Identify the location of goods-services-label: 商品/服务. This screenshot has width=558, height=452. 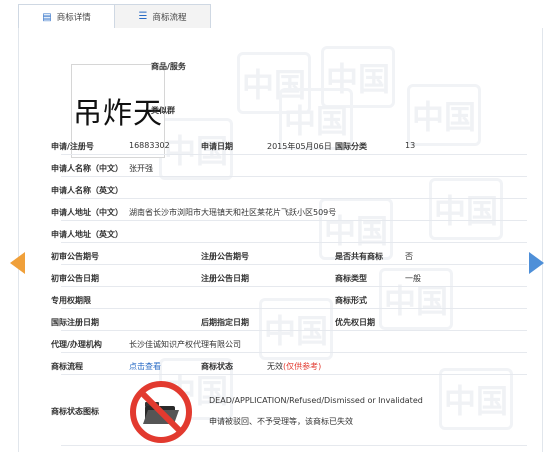
(168, 66).